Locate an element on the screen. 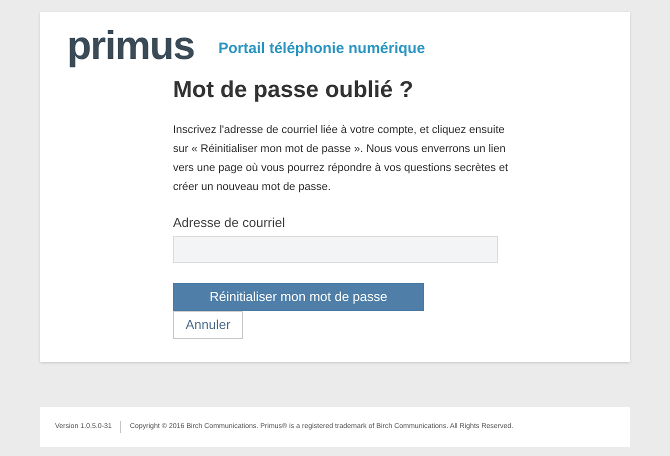  email-input-field is located at coordinates (335, 249).